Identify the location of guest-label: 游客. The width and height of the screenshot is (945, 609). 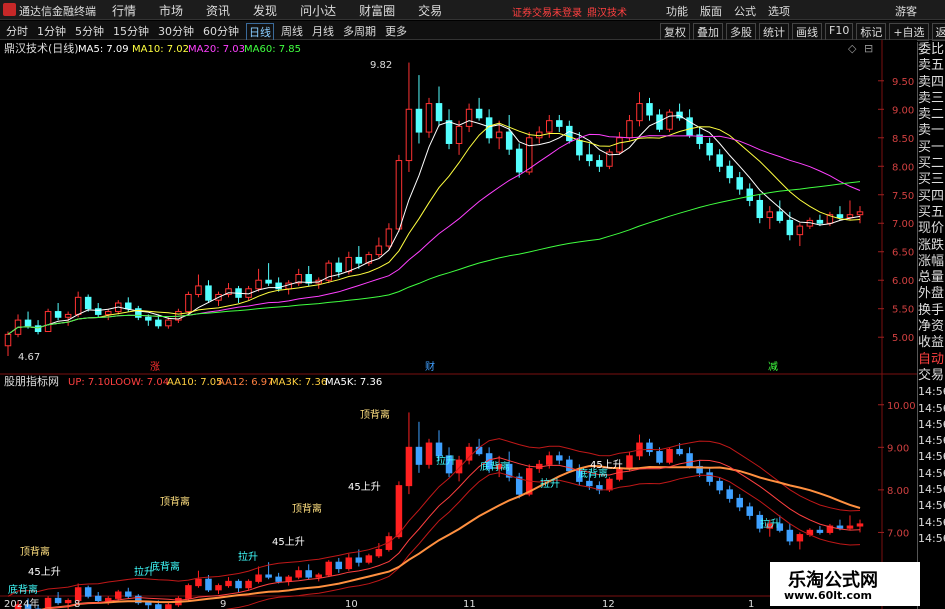
(906, 11).